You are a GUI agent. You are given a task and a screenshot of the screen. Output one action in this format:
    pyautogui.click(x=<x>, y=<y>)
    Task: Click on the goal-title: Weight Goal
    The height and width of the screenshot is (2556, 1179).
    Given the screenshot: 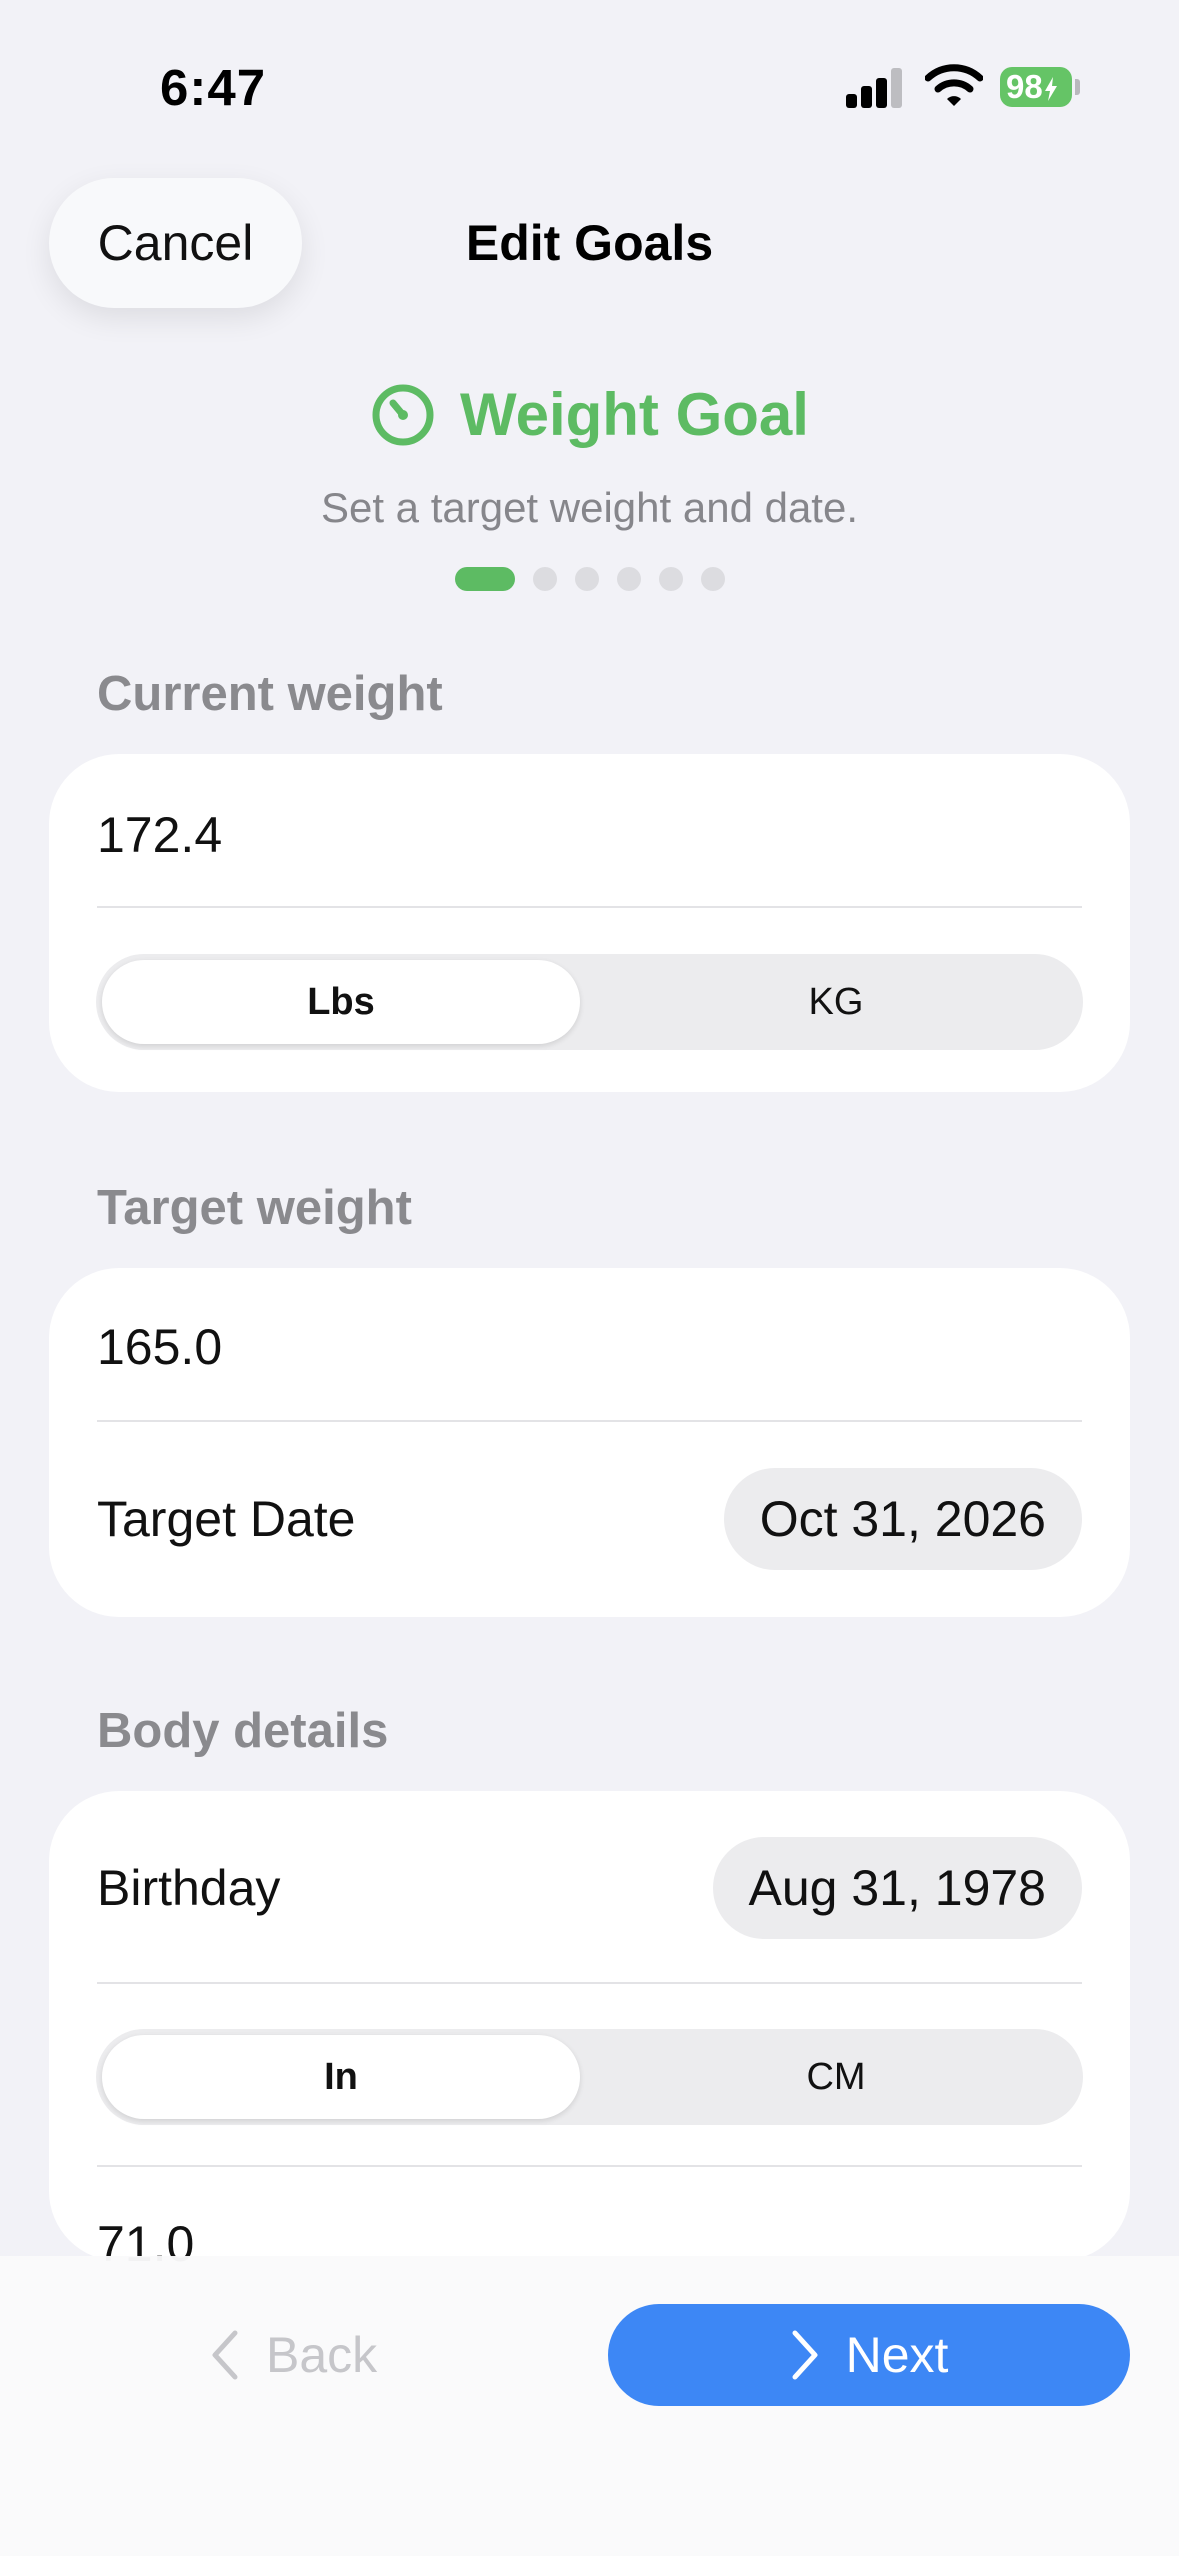 What is the action you would take?
    pyautogui.click(x=634, y=414)
    